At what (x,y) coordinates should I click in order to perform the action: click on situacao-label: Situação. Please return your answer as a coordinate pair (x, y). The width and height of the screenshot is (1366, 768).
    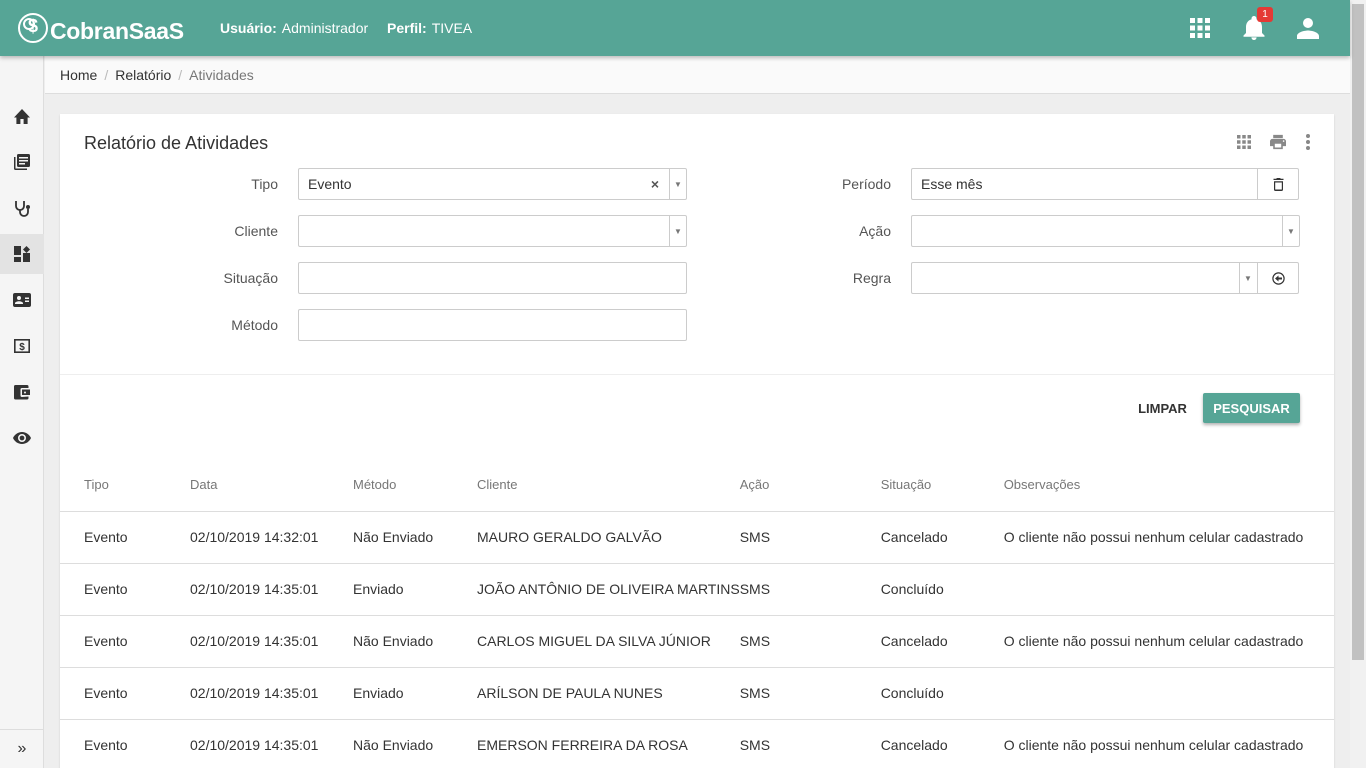
    Looking at the image, I should click on (250, 278).